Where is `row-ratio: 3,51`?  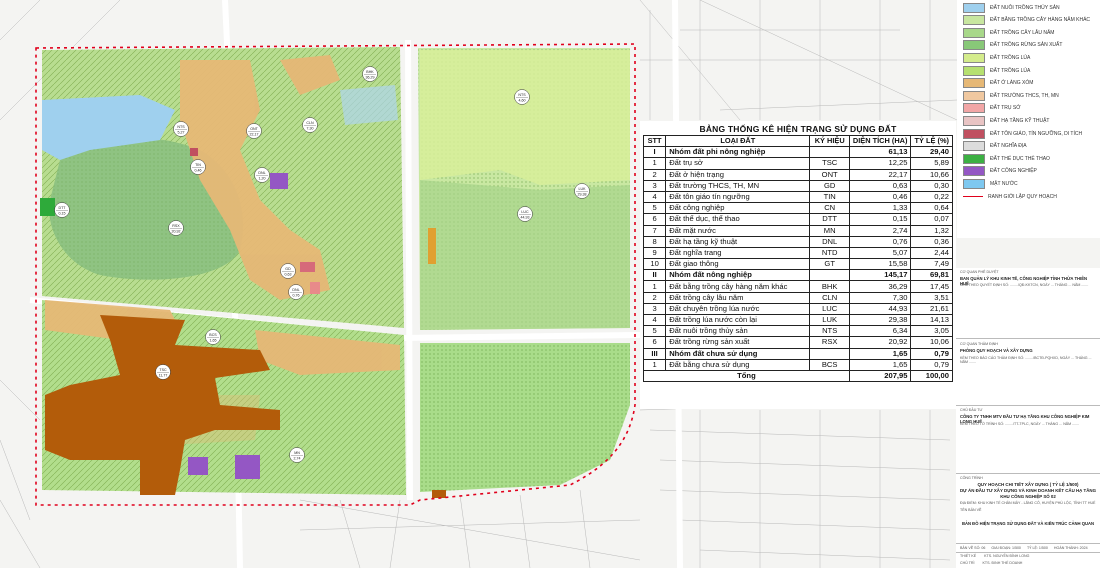 row-ratio: 3,51 is located at coordinates (931, 297).